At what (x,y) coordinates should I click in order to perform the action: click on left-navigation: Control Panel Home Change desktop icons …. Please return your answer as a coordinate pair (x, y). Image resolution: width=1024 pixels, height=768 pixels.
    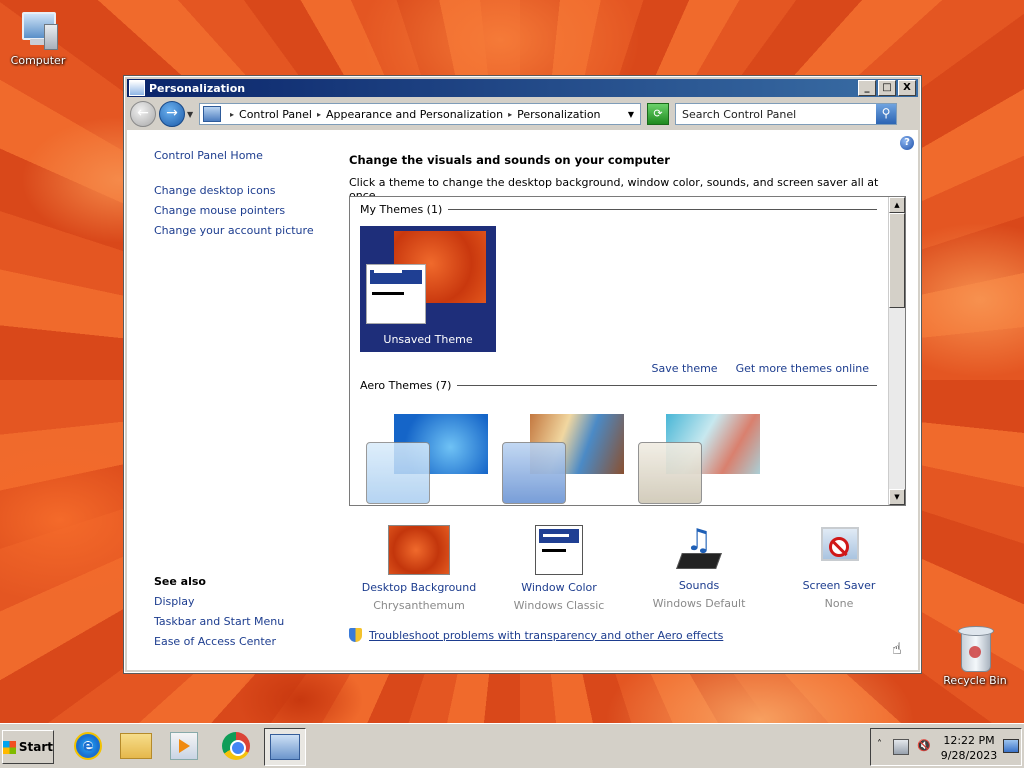
    Looking at the image, I should click on (249, 187).